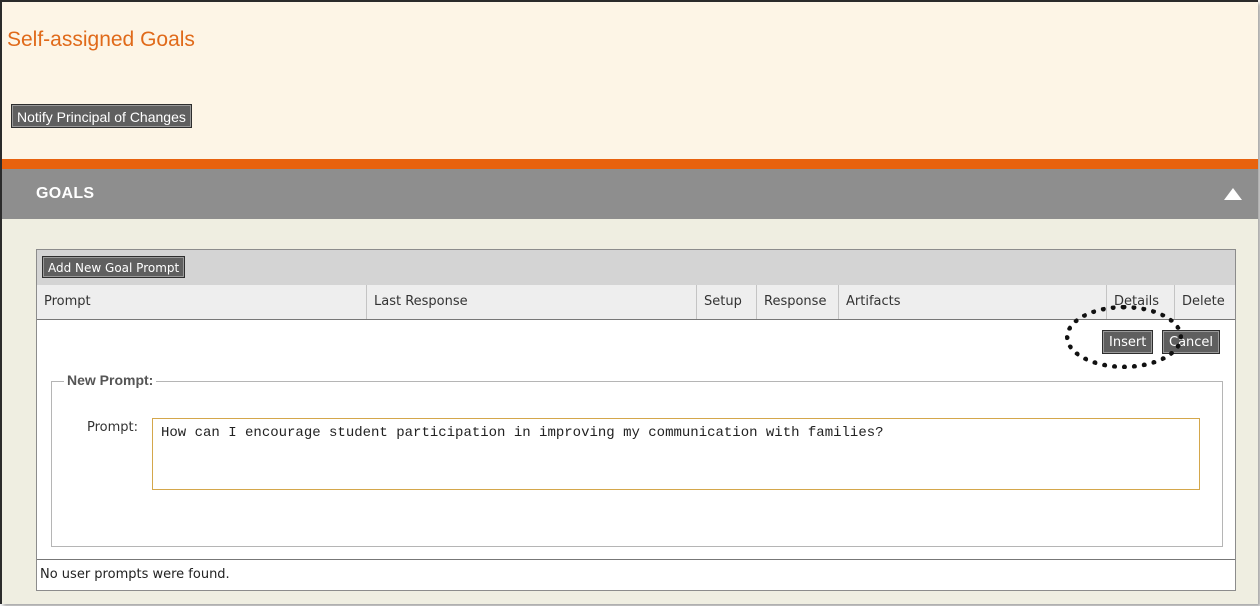 Image resolution: width=1260 pixels, height=606 pixels. I want to click on column-header-prompt: Prompt, so click(202, 302).